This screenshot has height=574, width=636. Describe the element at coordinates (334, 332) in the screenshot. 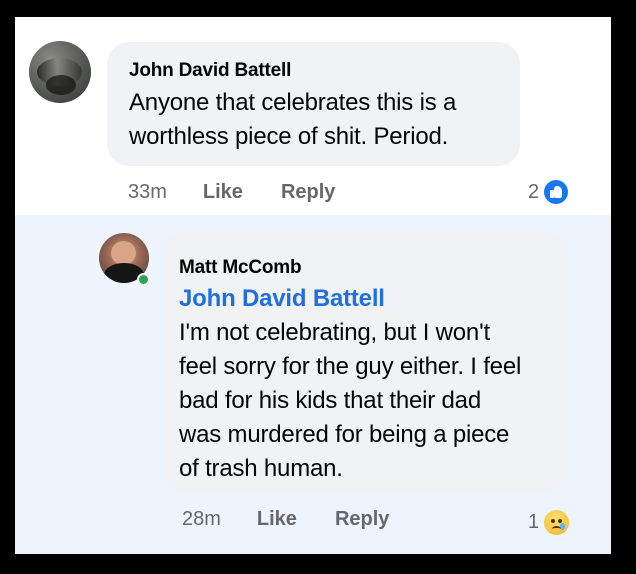

I see `comment-line: I'm not celebrating, but I won't` at that location.